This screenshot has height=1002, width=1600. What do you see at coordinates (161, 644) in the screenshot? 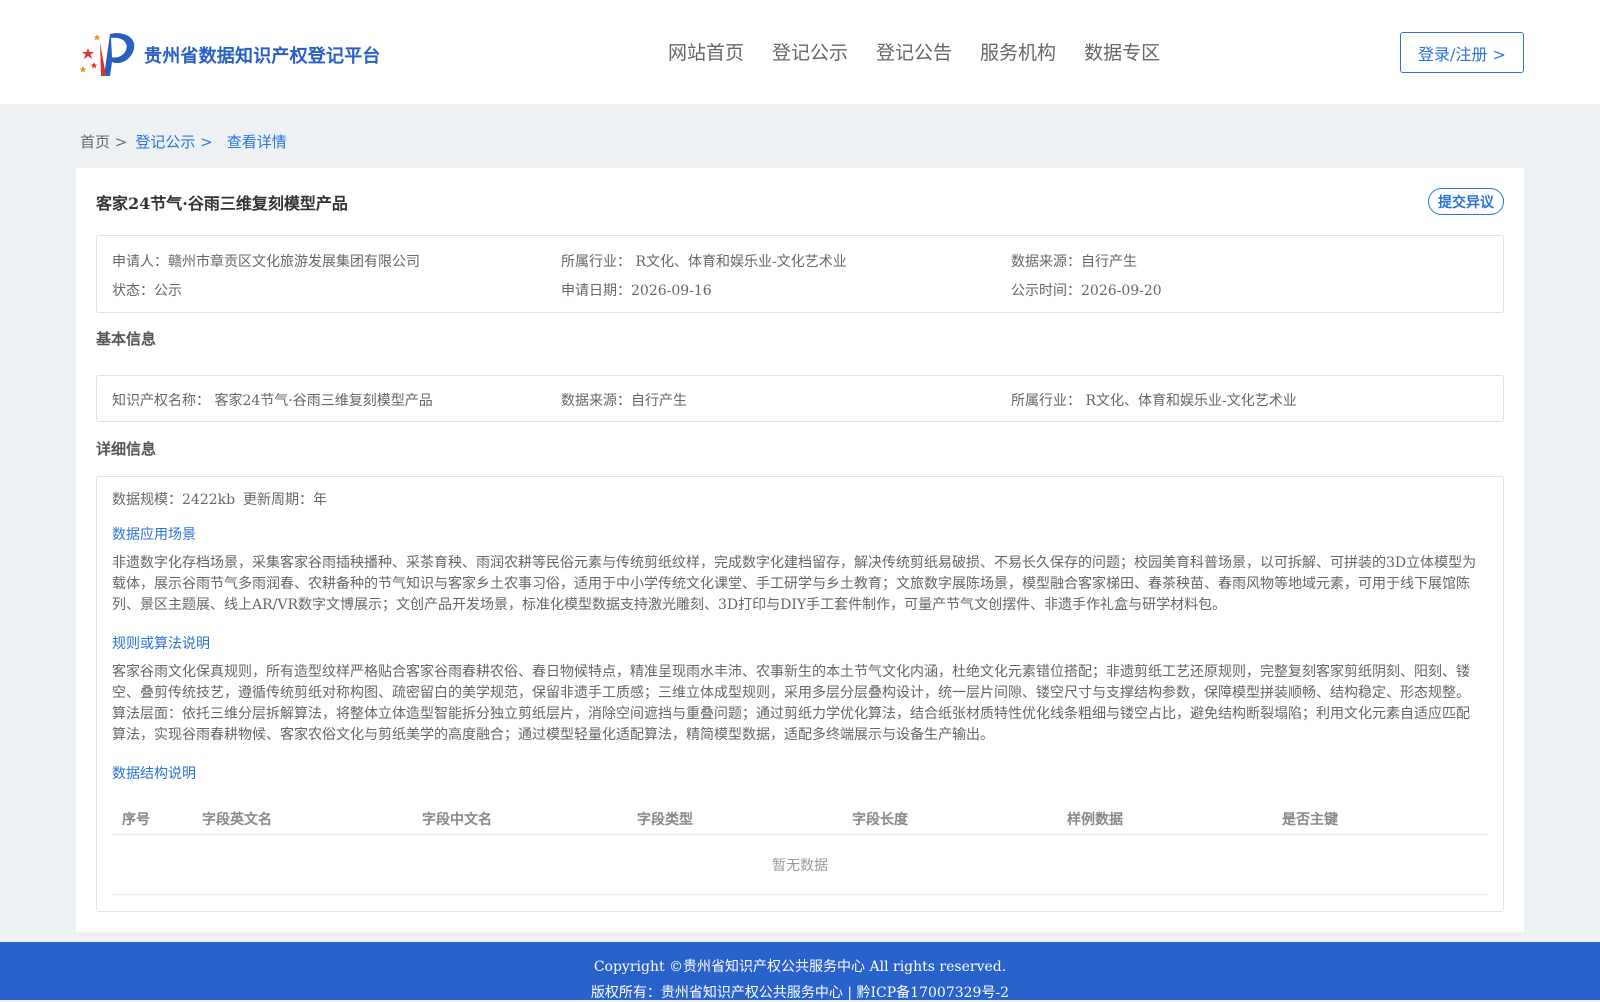
I see `rule-heading: 规则或算法说明` at bounding box center [161, 644].